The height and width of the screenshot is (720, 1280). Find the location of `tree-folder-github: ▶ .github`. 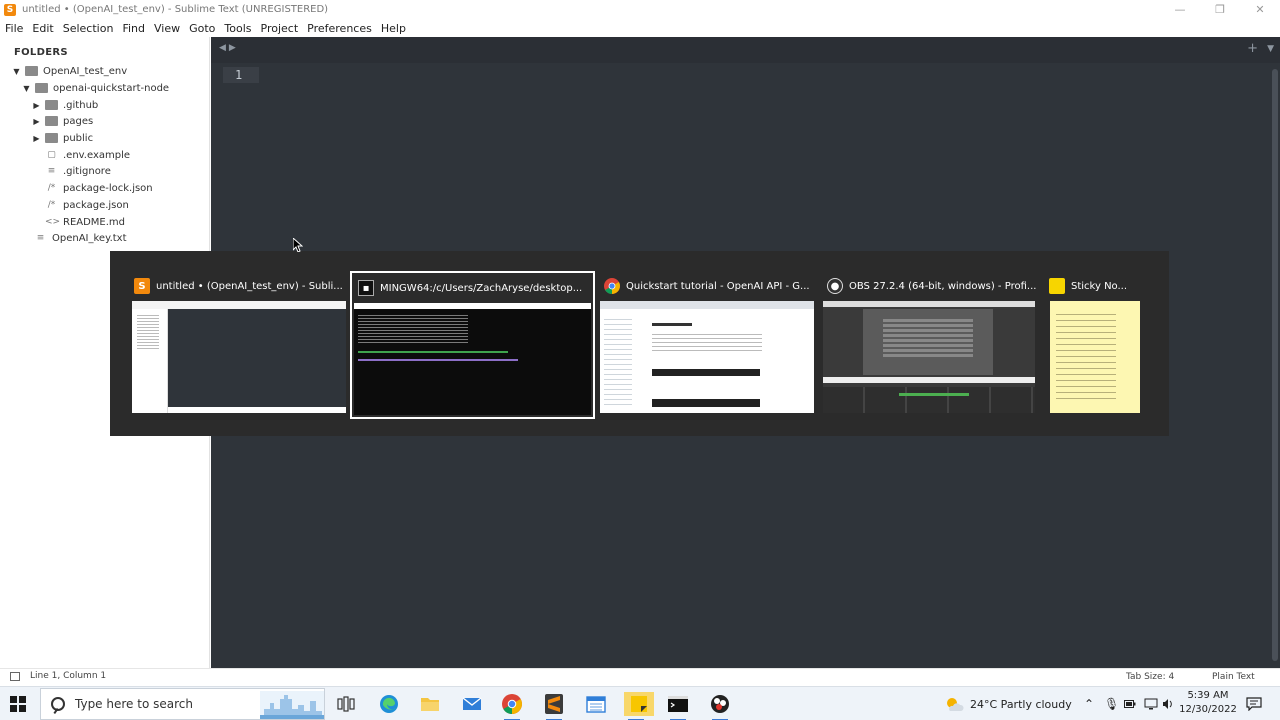

tree-folder-github: ▶ .github is located at coordinates (65, 105).